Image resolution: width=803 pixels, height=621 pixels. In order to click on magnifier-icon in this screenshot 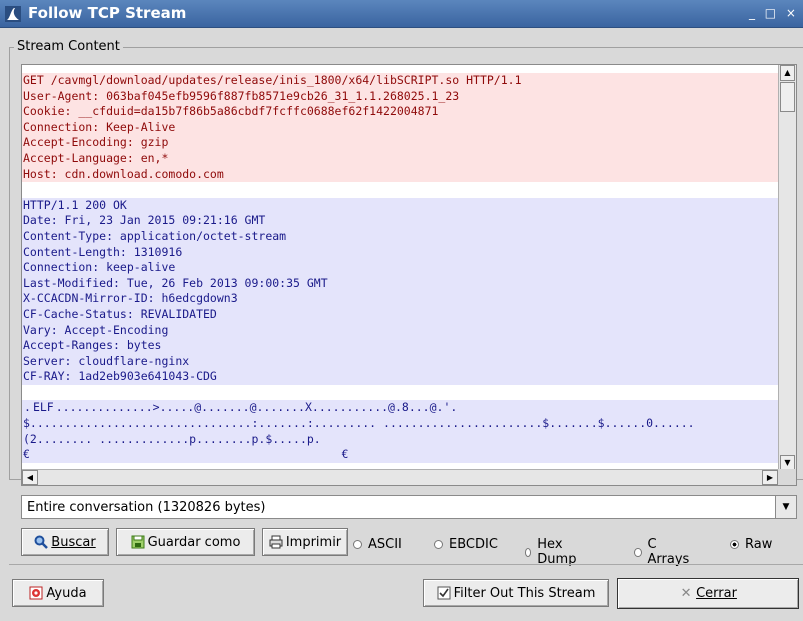, I will do `click(41, 542)`.